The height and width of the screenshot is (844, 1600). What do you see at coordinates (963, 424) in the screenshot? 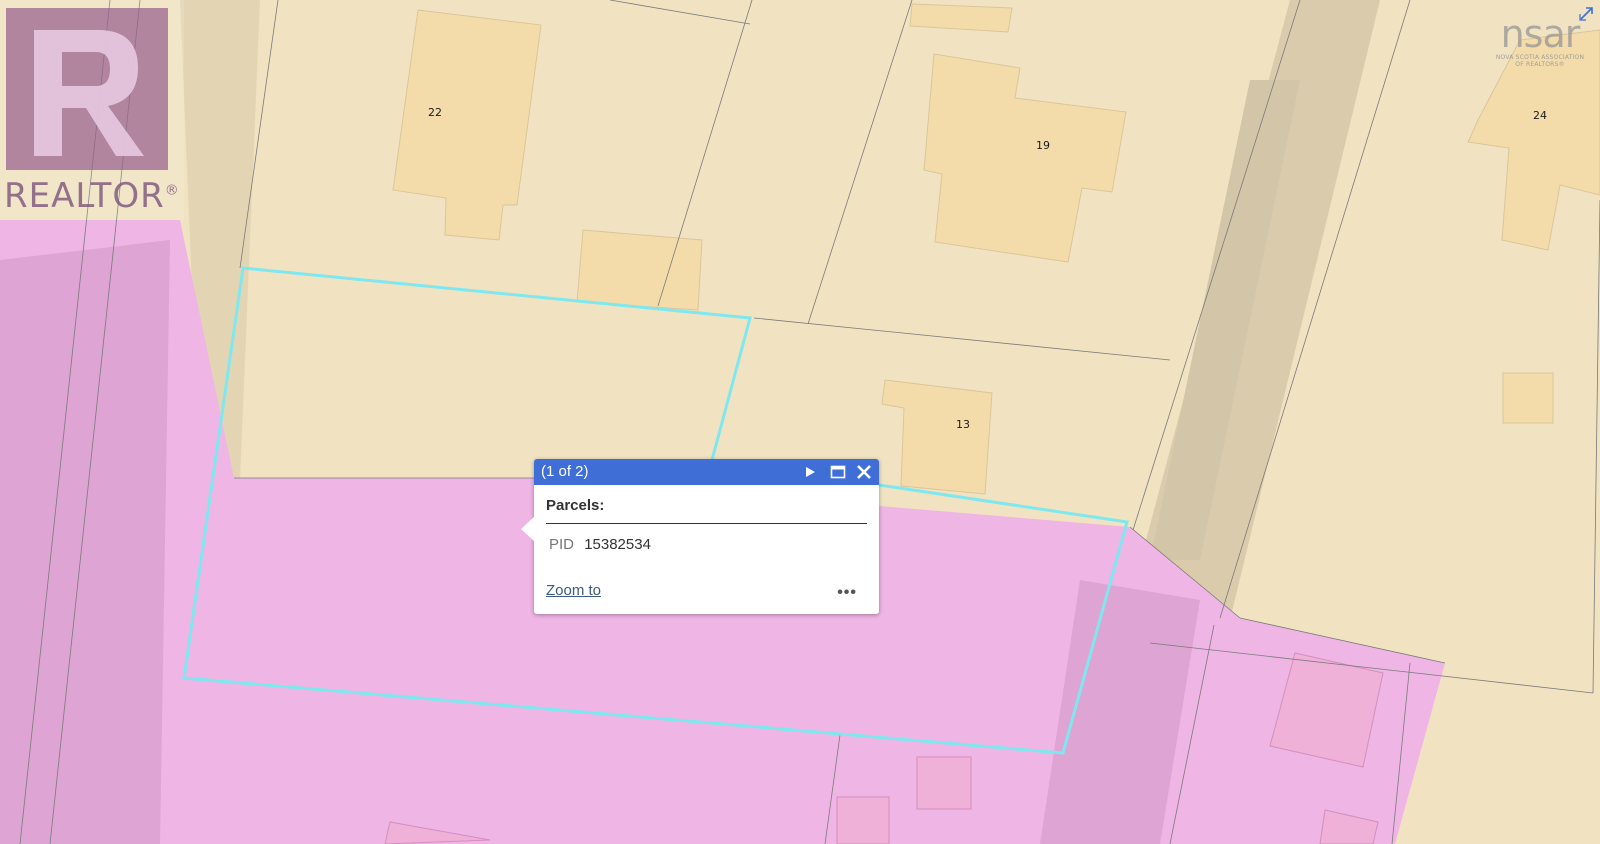
I see `lot-label-13: 13` at bounding box center [963, 424].